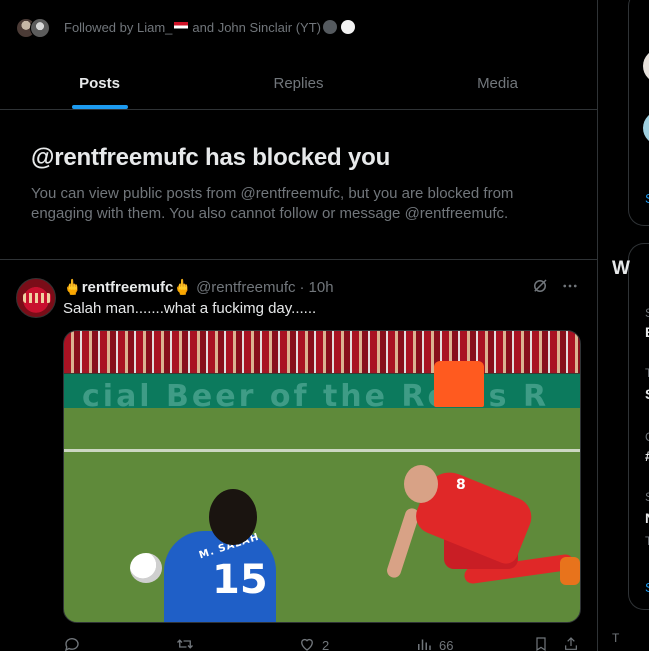 The image size is (649, 651). I want to click on trend-posts: T, so click(647, 541).